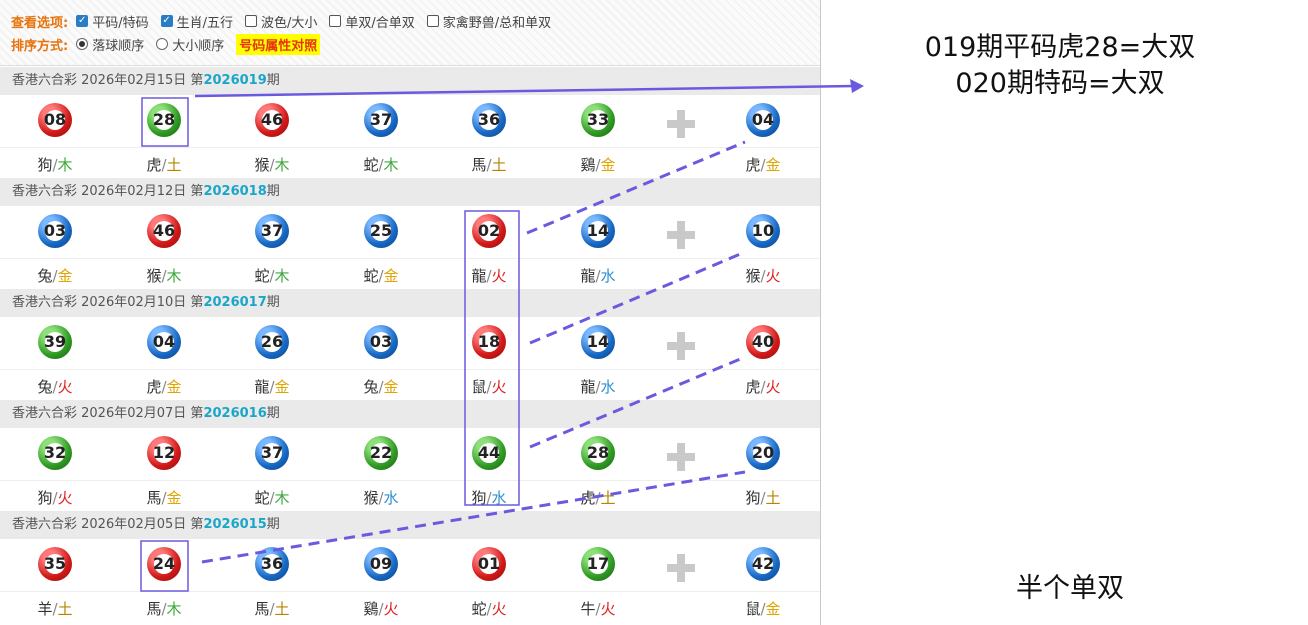  Describe the element at coordinates (55, 342) in the screenshot. I see `number-ball: 39` at that location.